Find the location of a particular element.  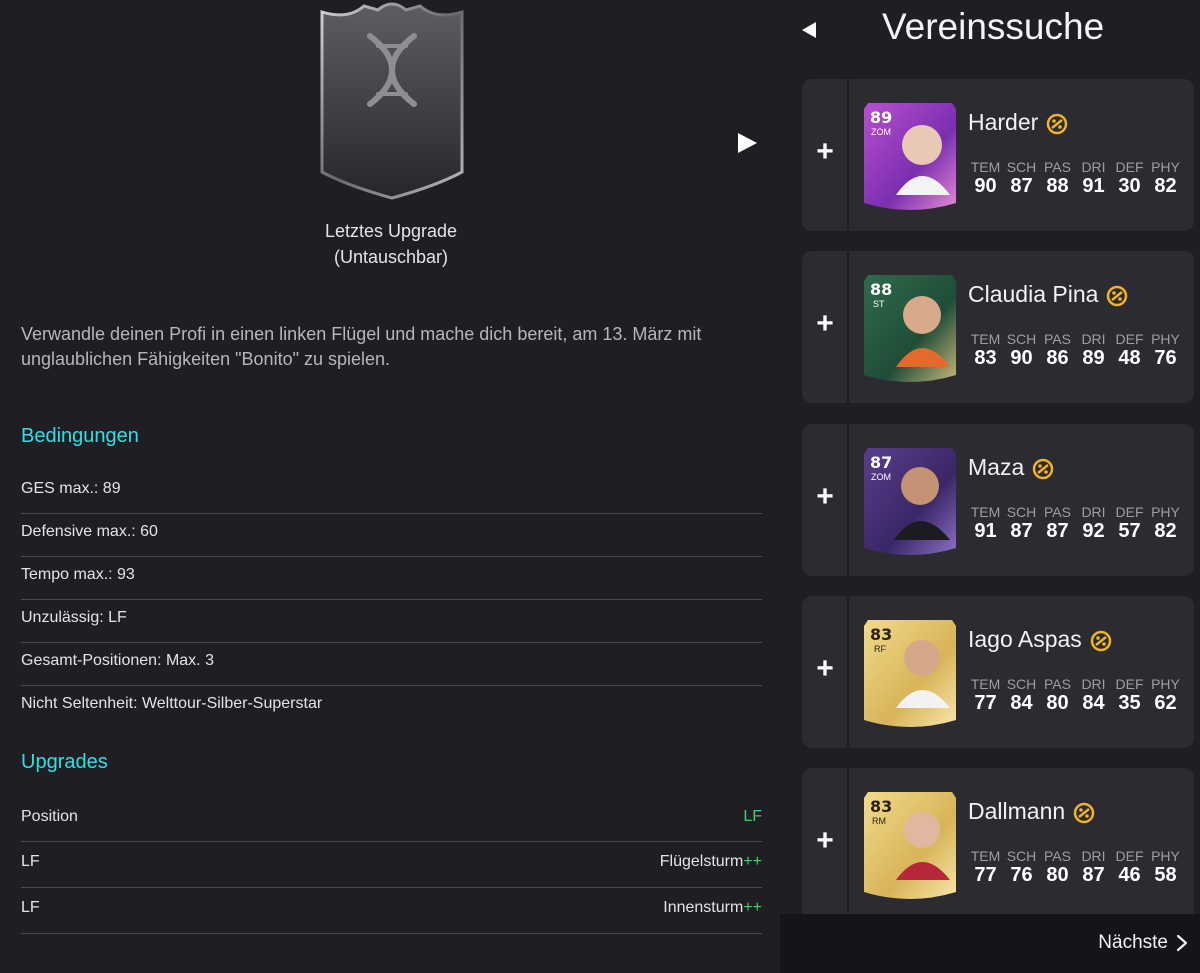

upgrade-value: Innensturm is located at coordinates (703, 907).